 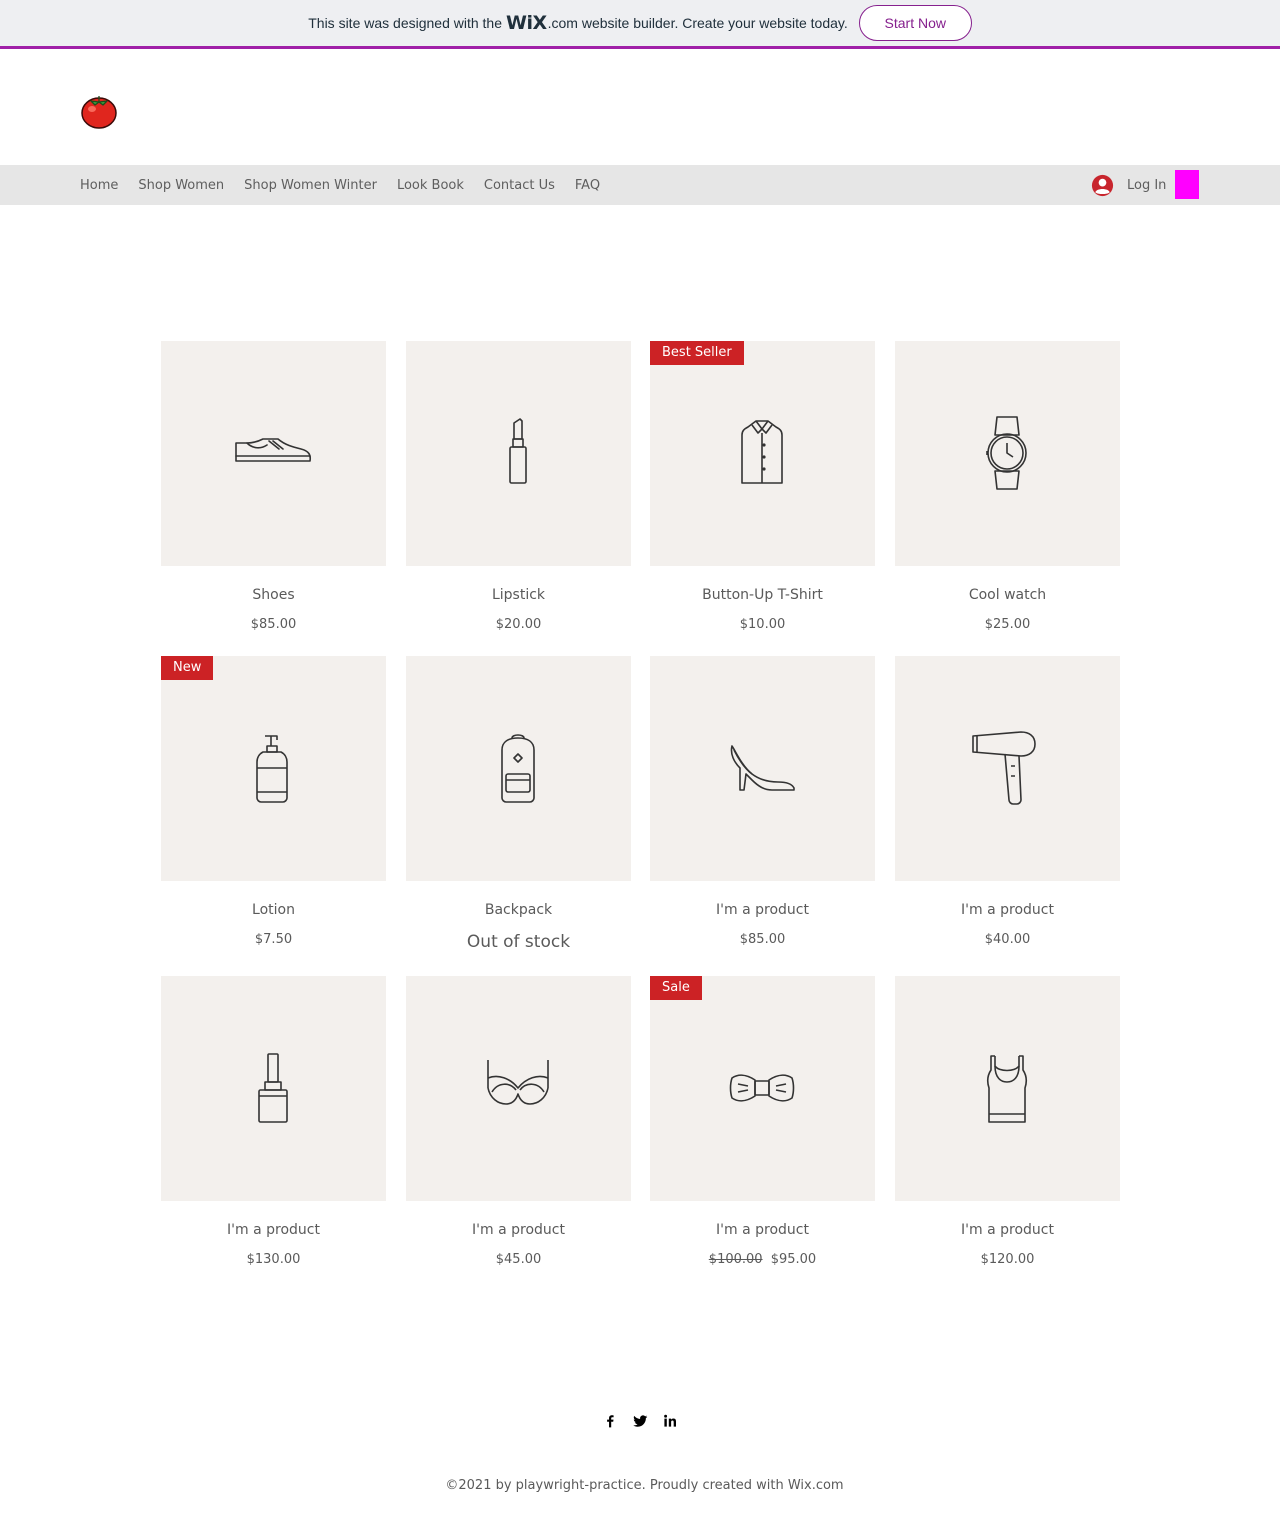 What do you see at coordinates (793, 1259) in the screenshot?
I see `product-price: $95.00` at bounding box center [793, 1259].